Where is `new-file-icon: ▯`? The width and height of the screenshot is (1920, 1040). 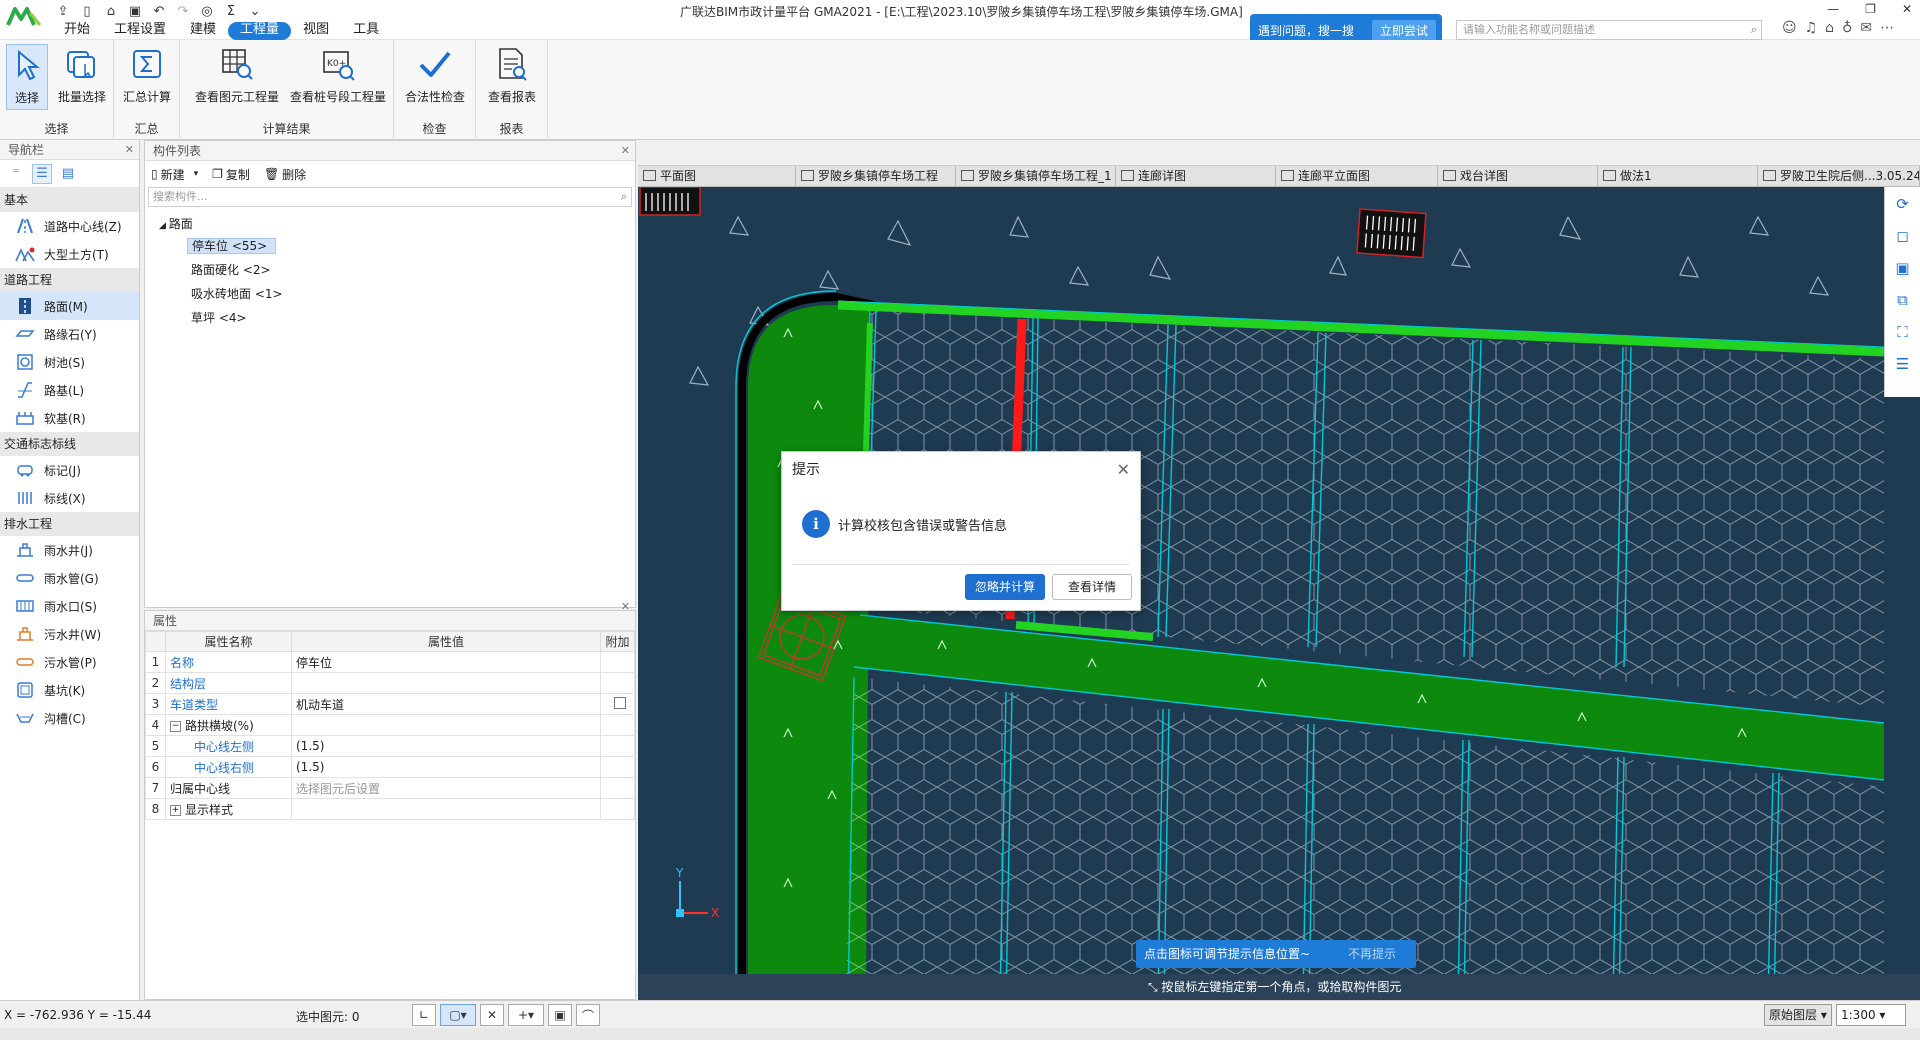
new-file-icon: ▯ is located at coordinates (87, 11).